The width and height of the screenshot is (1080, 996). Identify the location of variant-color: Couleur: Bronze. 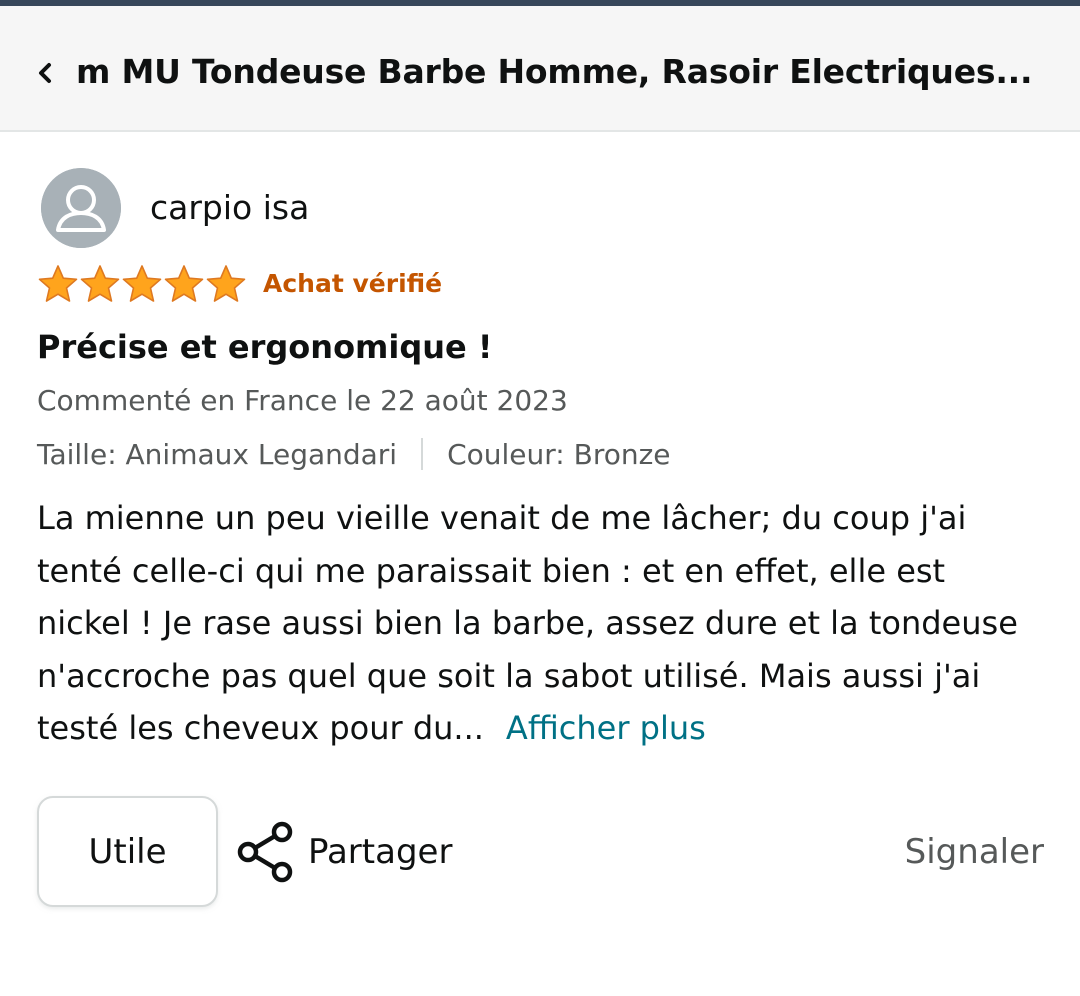
(559, 454).